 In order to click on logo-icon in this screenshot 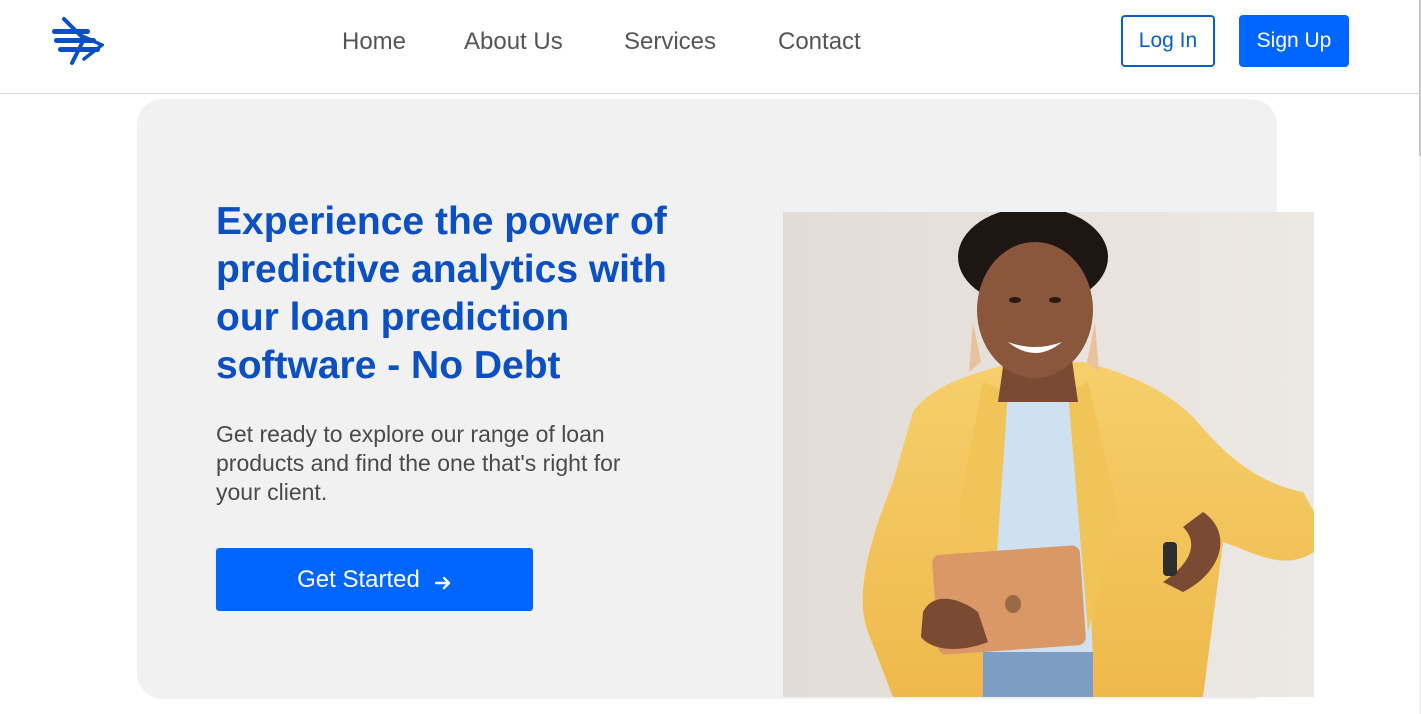, I will do `click(78, 41)`.